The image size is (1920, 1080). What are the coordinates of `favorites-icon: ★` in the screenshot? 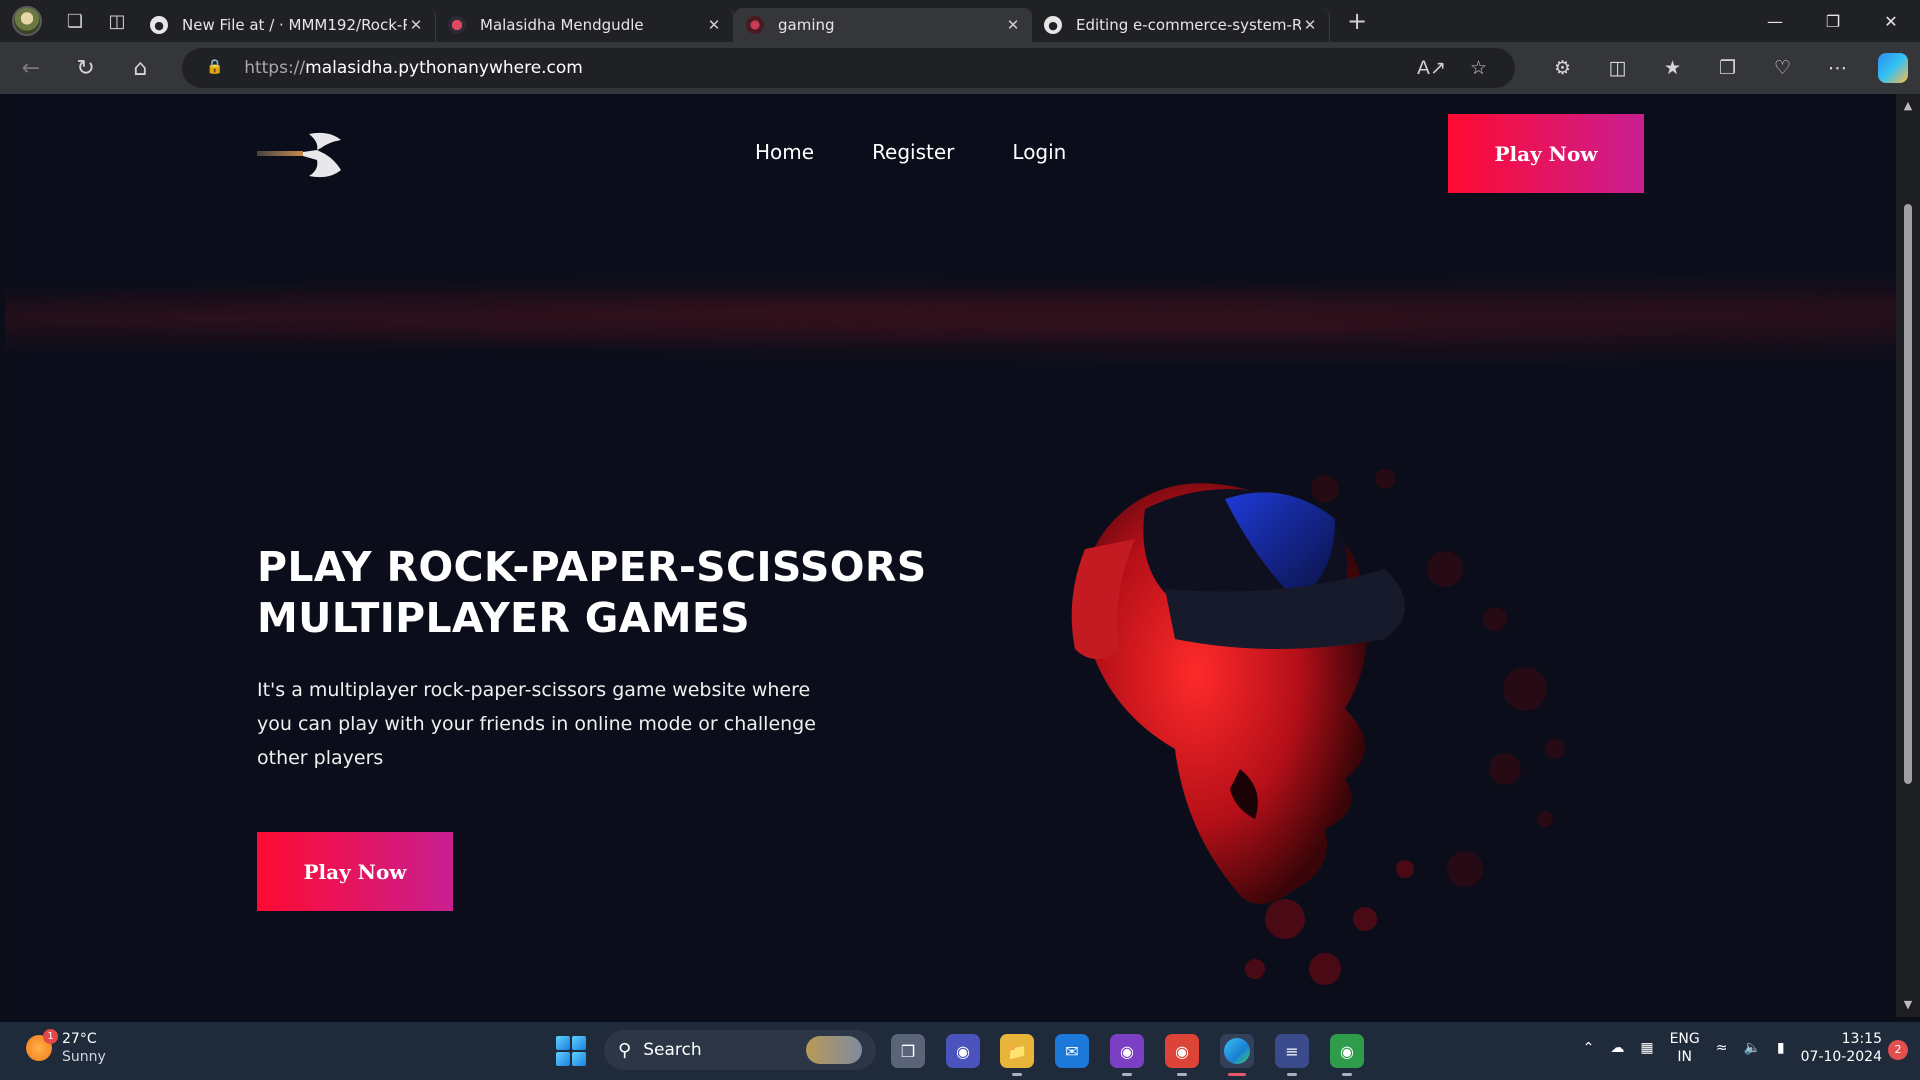 It's located at (1672, 68).